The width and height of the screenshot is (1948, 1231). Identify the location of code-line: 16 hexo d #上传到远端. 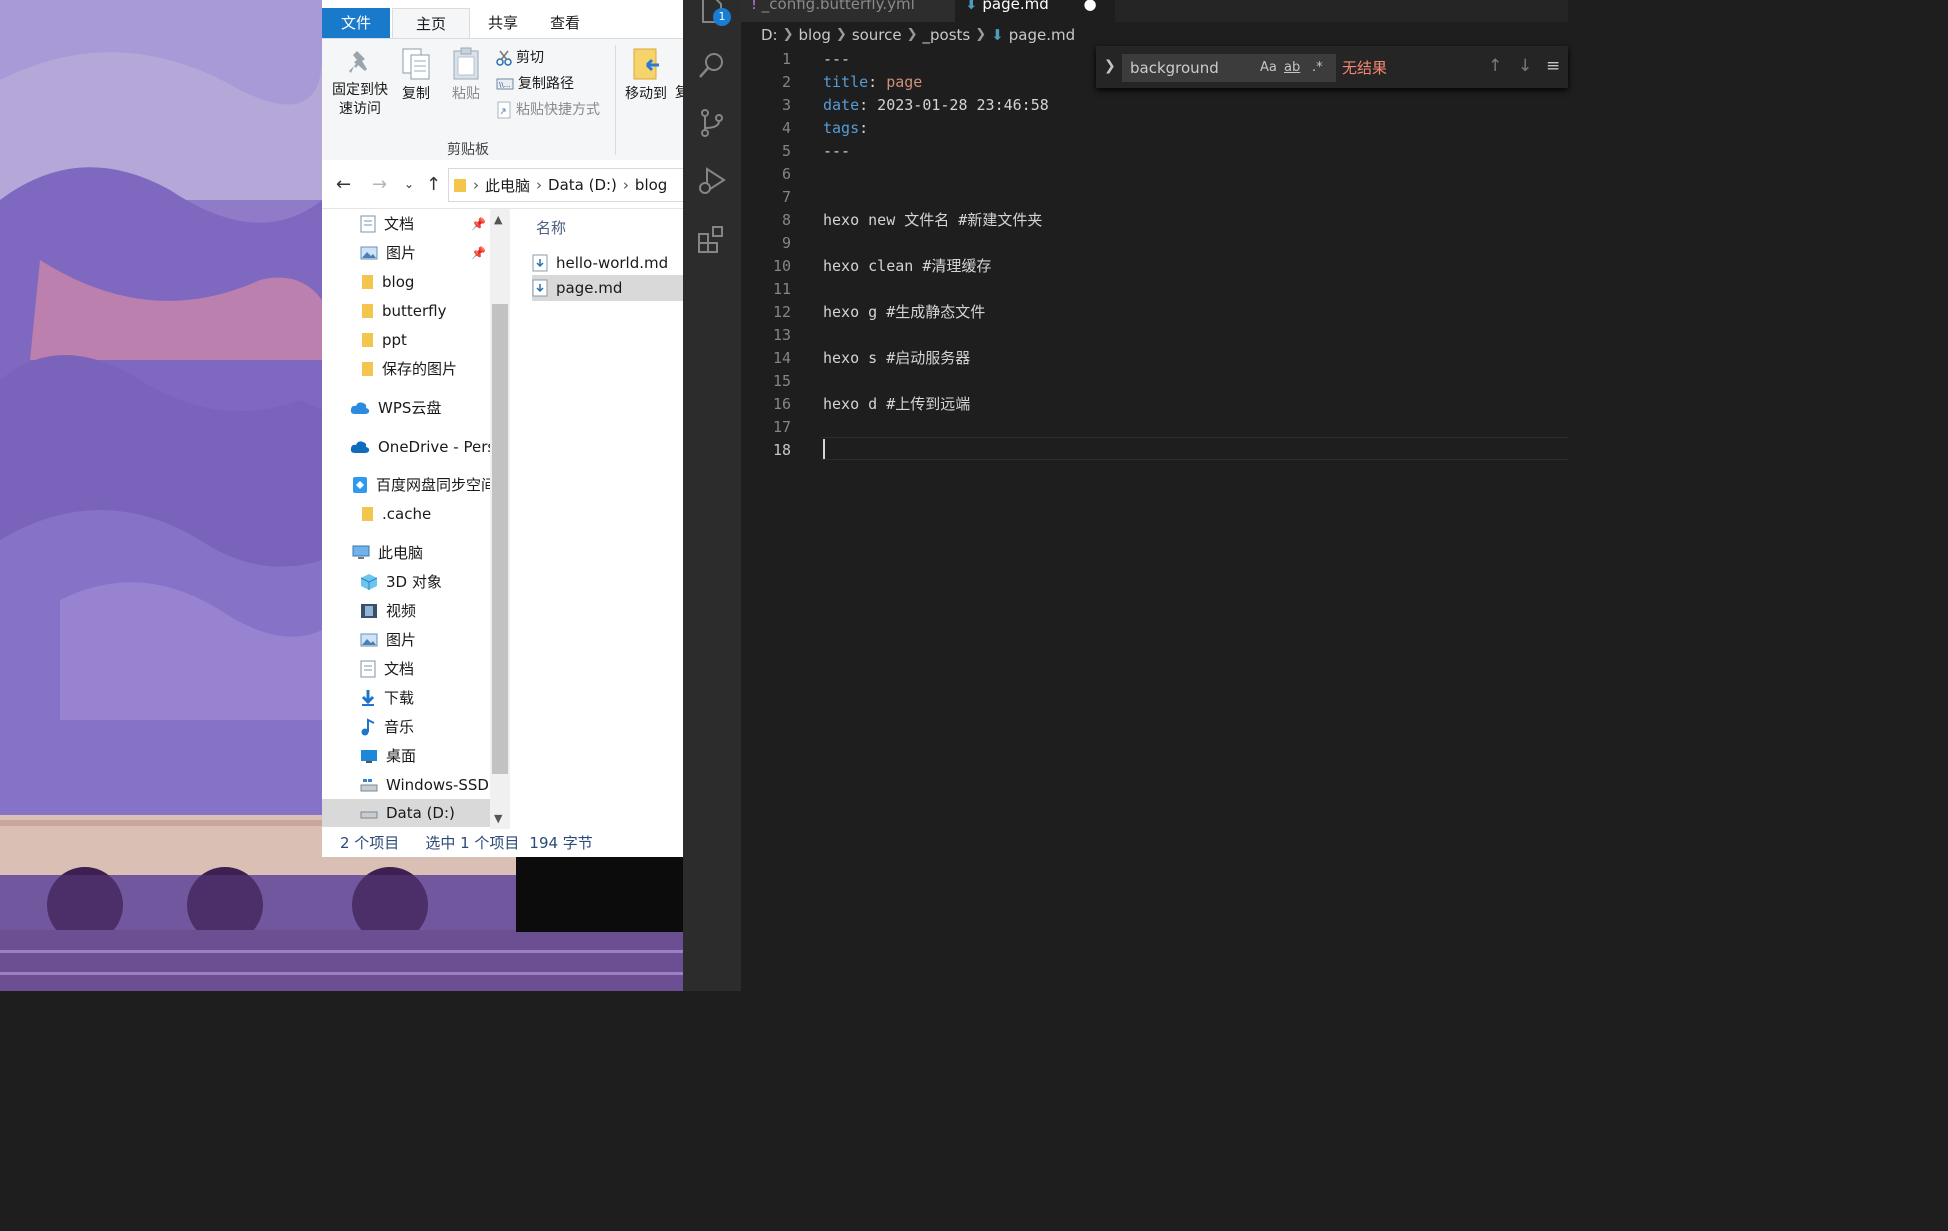
(1154, 404).